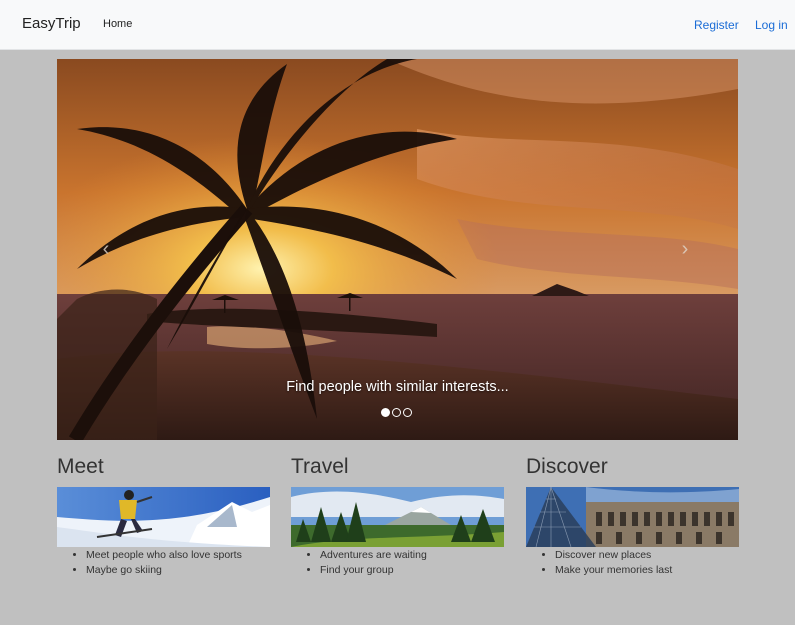 The width and height of the screenshot is (795, 625). Describe the element at coordinates (178, 570) in the screenshot. I see `list-item: Maybe go skiing` at that location.